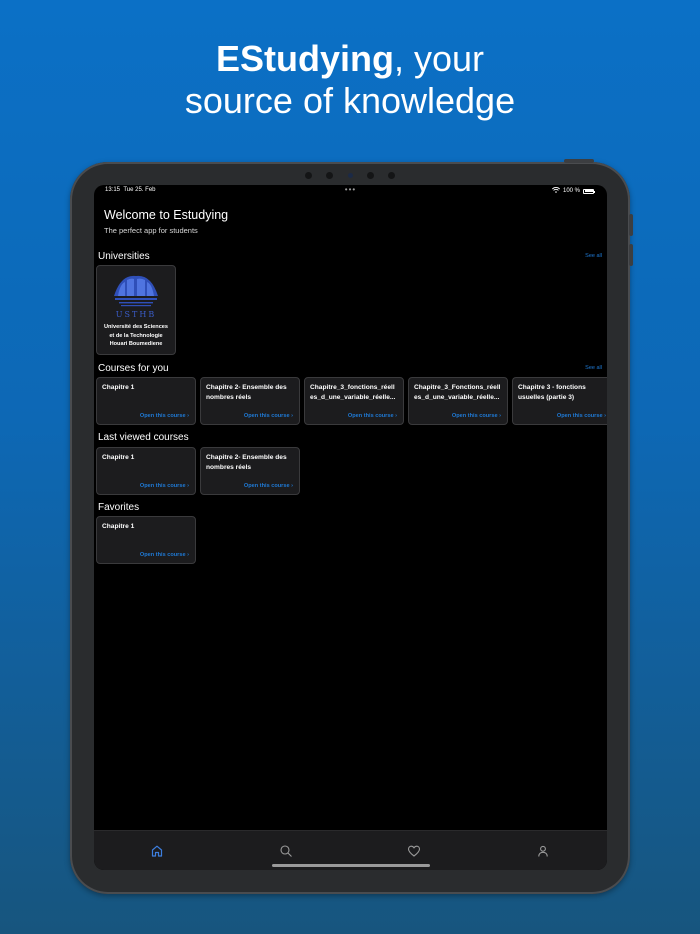  I want to click on logo-lettering: USTHB, so click(136, 314).